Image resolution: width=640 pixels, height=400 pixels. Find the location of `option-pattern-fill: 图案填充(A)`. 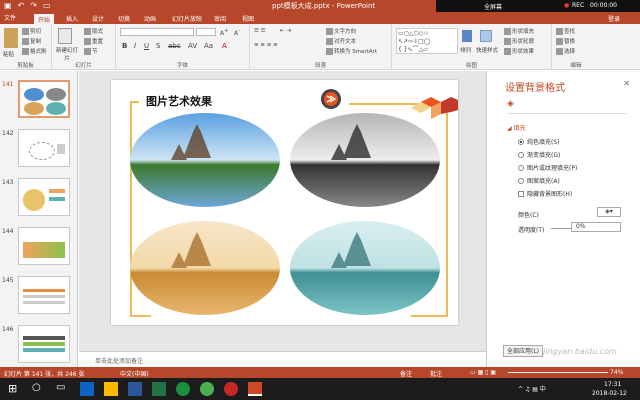

option-pattern-fill: 图案填充(A) is located at coordinates (539, 180).